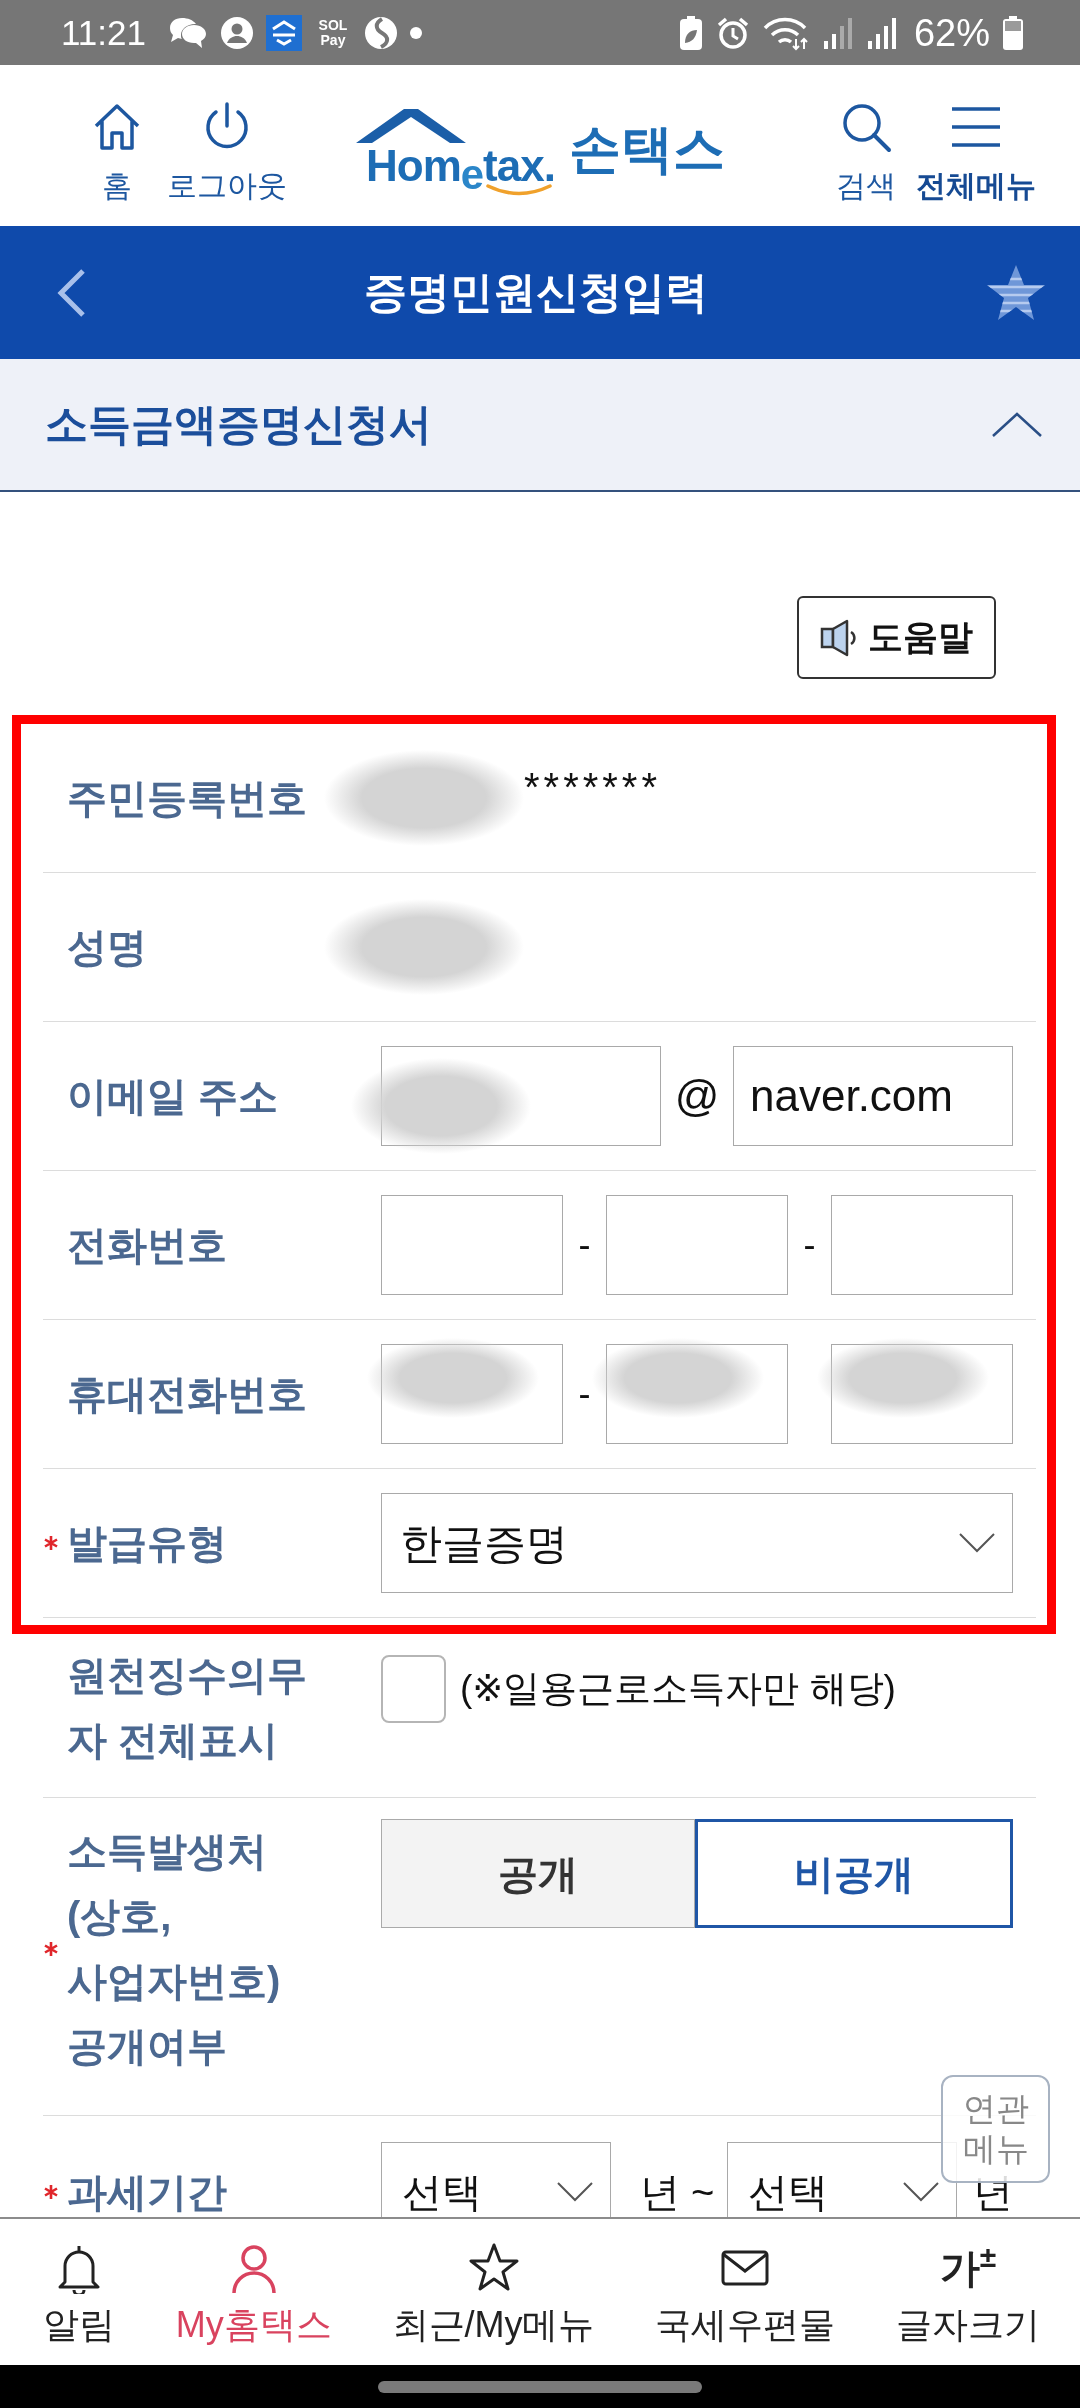  Describe the element at coordinates (237, 32) in the screenshot. I see `profile-icon` at that location.